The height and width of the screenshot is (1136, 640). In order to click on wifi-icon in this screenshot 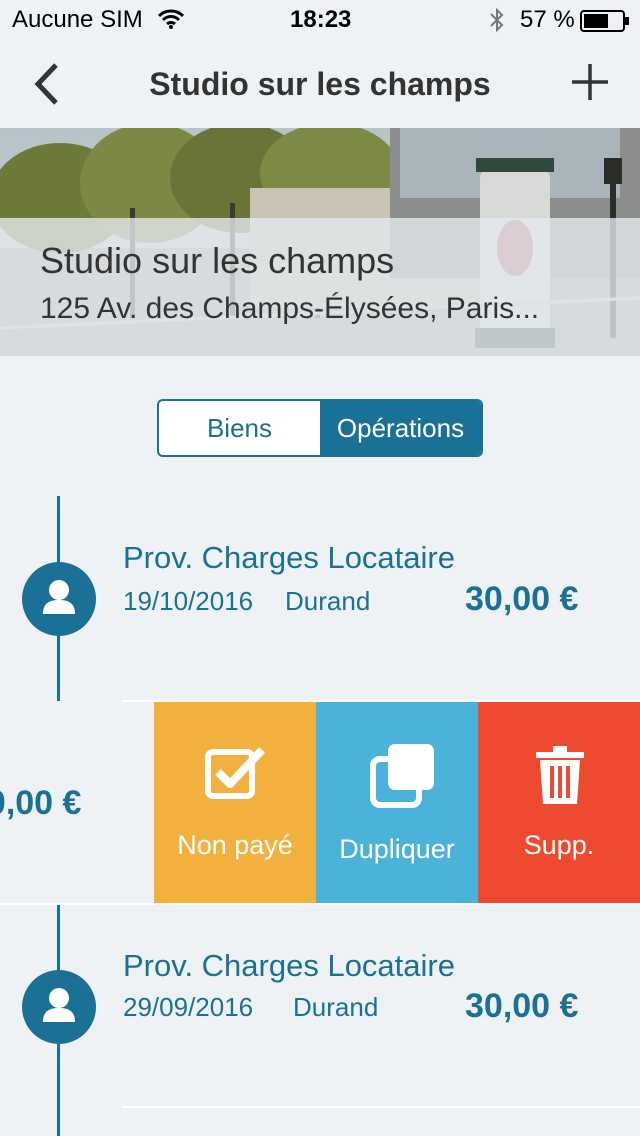, I will do `click(171, 21)`.